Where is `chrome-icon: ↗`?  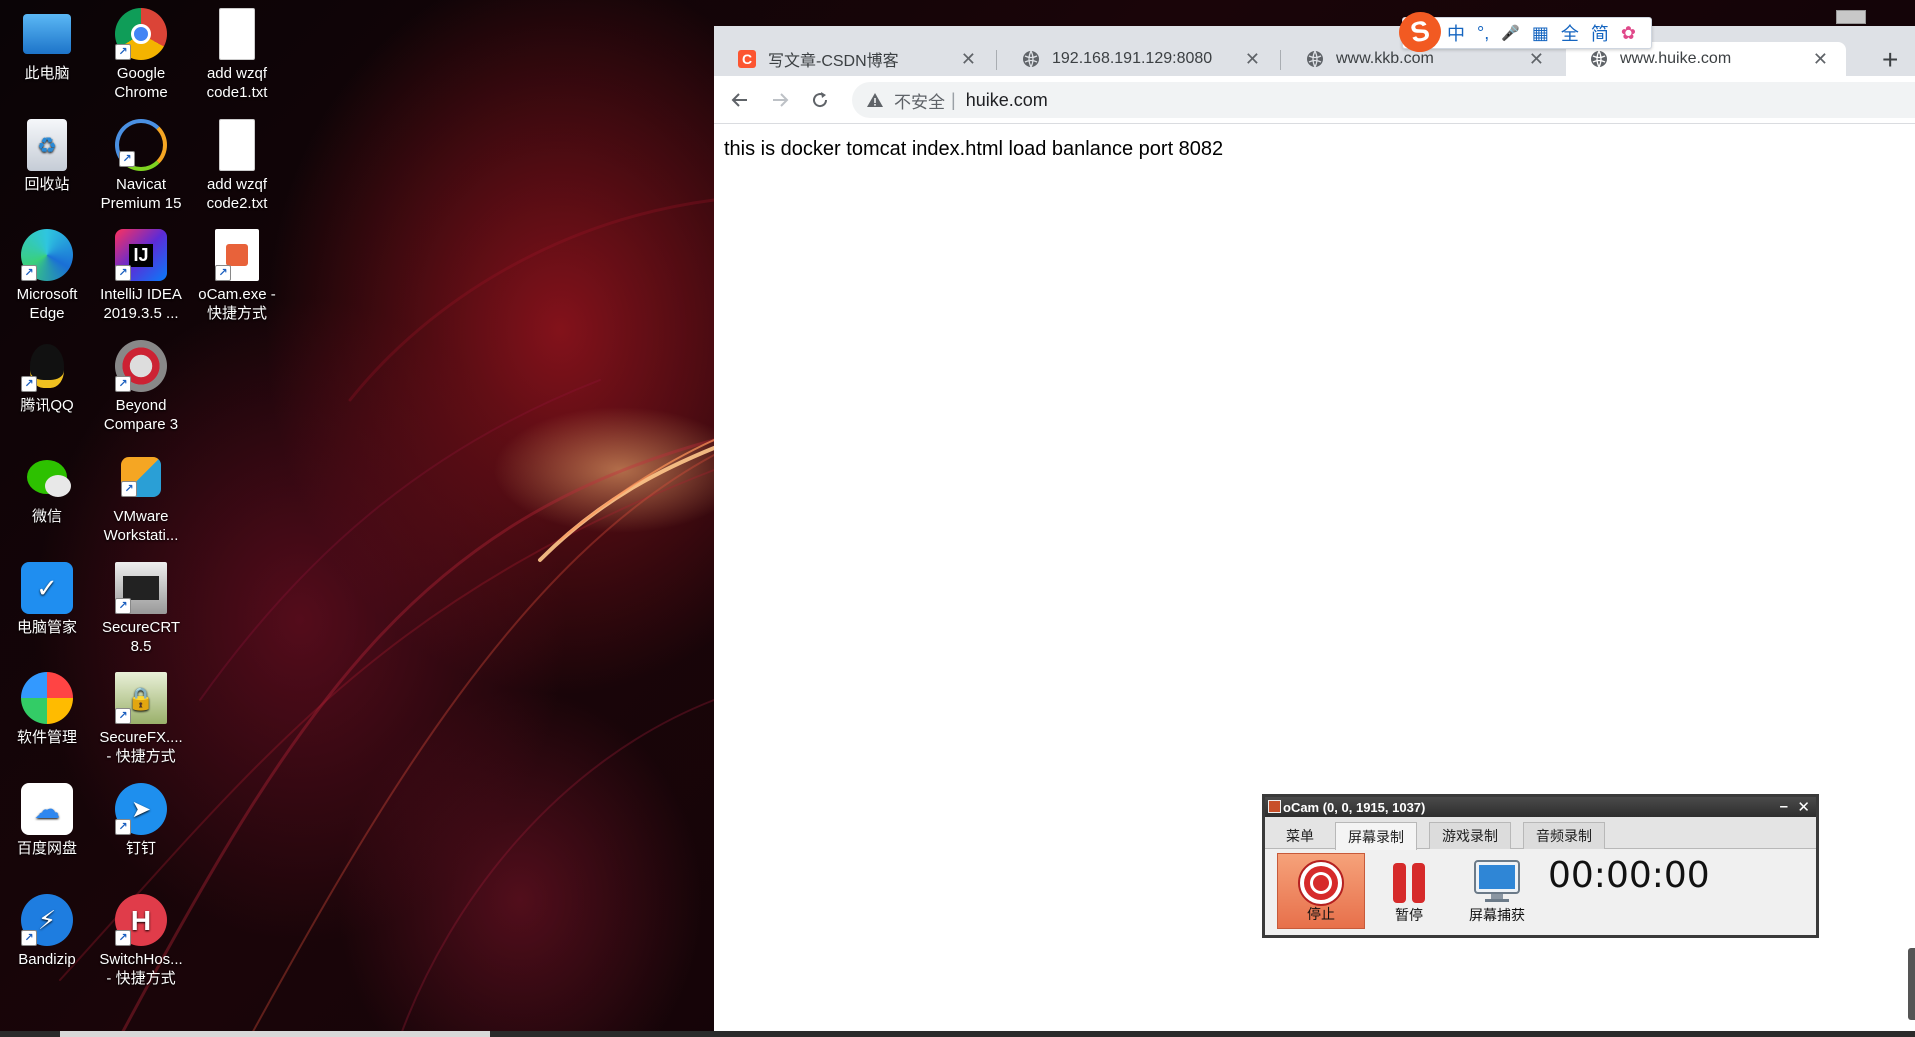
chrome-icon: ↗ is located at coordinates (141, 34).